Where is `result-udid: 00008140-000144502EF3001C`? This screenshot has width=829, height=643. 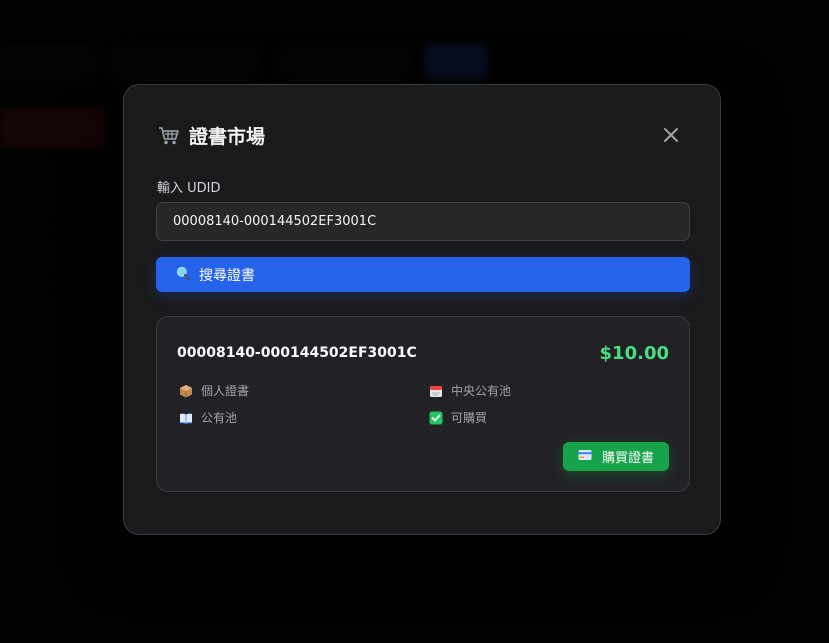 result-udid: 00008140-000144502EF3001C is located at coordinates (297, 353).